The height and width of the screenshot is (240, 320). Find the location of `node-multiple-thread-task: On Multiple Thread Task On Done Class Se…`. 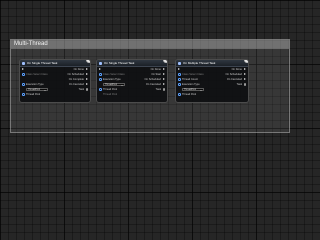

node-multiple-thread-task: On Multiple Thread Task On Done Class Se… is located at coordinates (212, 81).